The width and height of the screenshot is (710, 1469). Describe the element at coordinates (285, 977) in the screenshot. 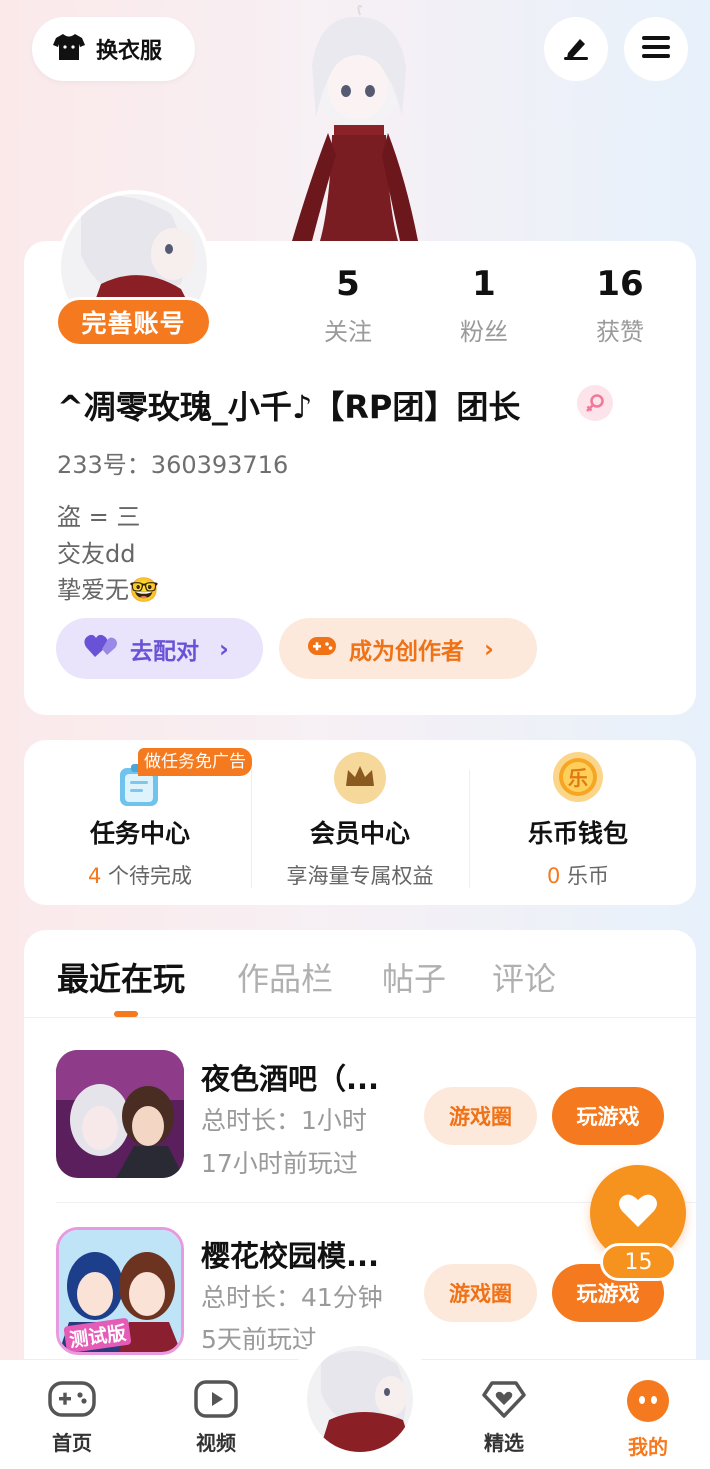

I see `tab-works: 作品栏` at that location.